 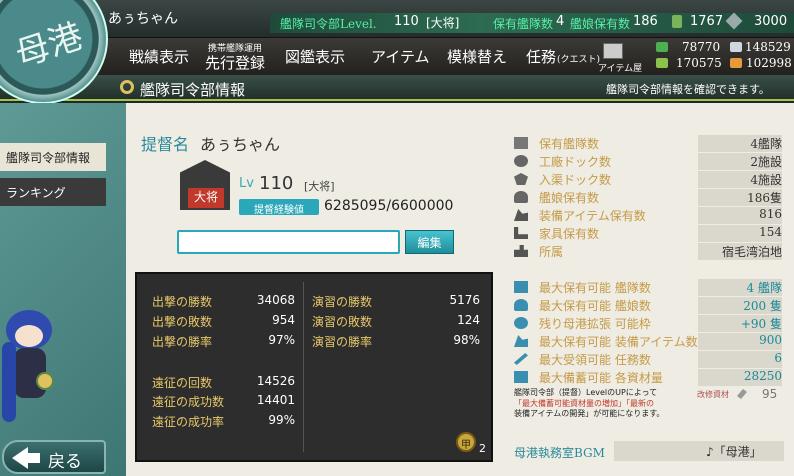 I want to click on limit-ships-value: 200 隻, so click(x=762, y=306).